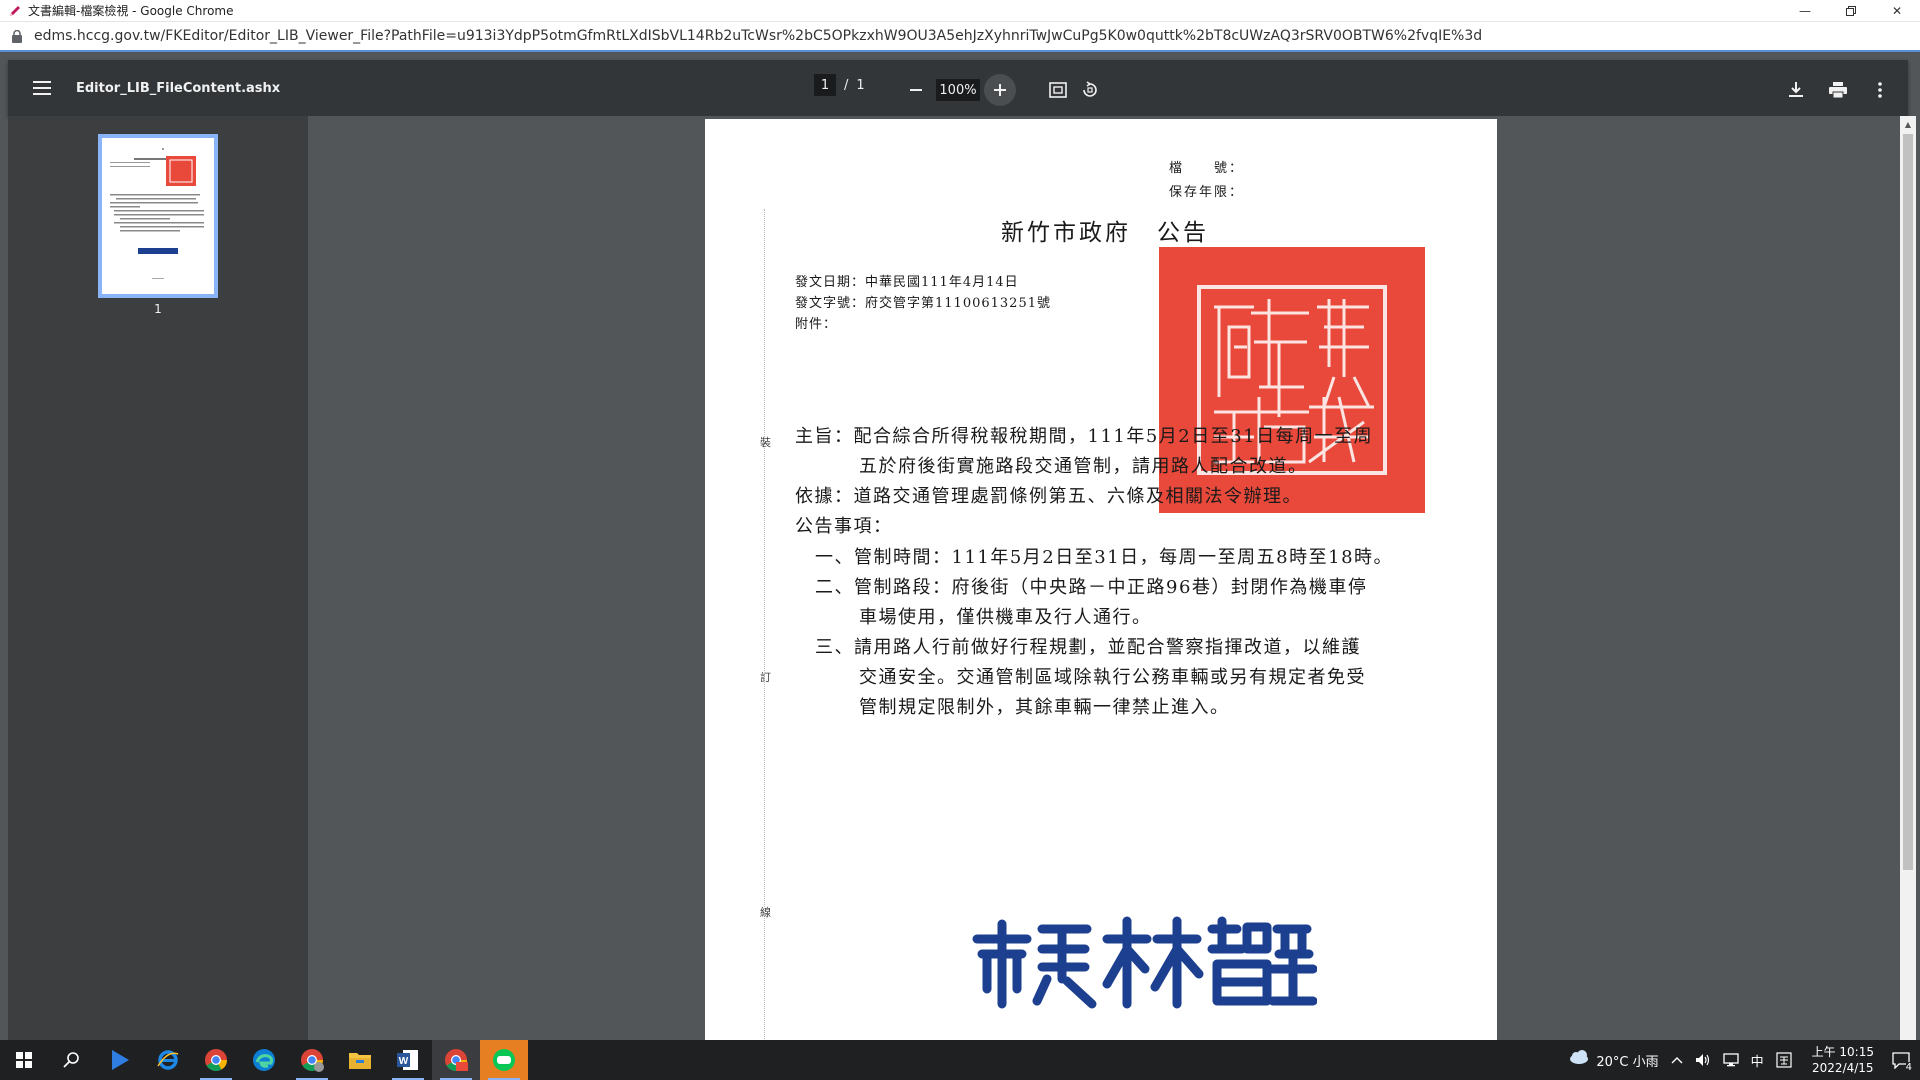 This screenshot has width=1920, height=1080. I want to click on window-titlebar: 文書編輯-檔案檢視 - Google Chrome — ✕, so click(960, 11).